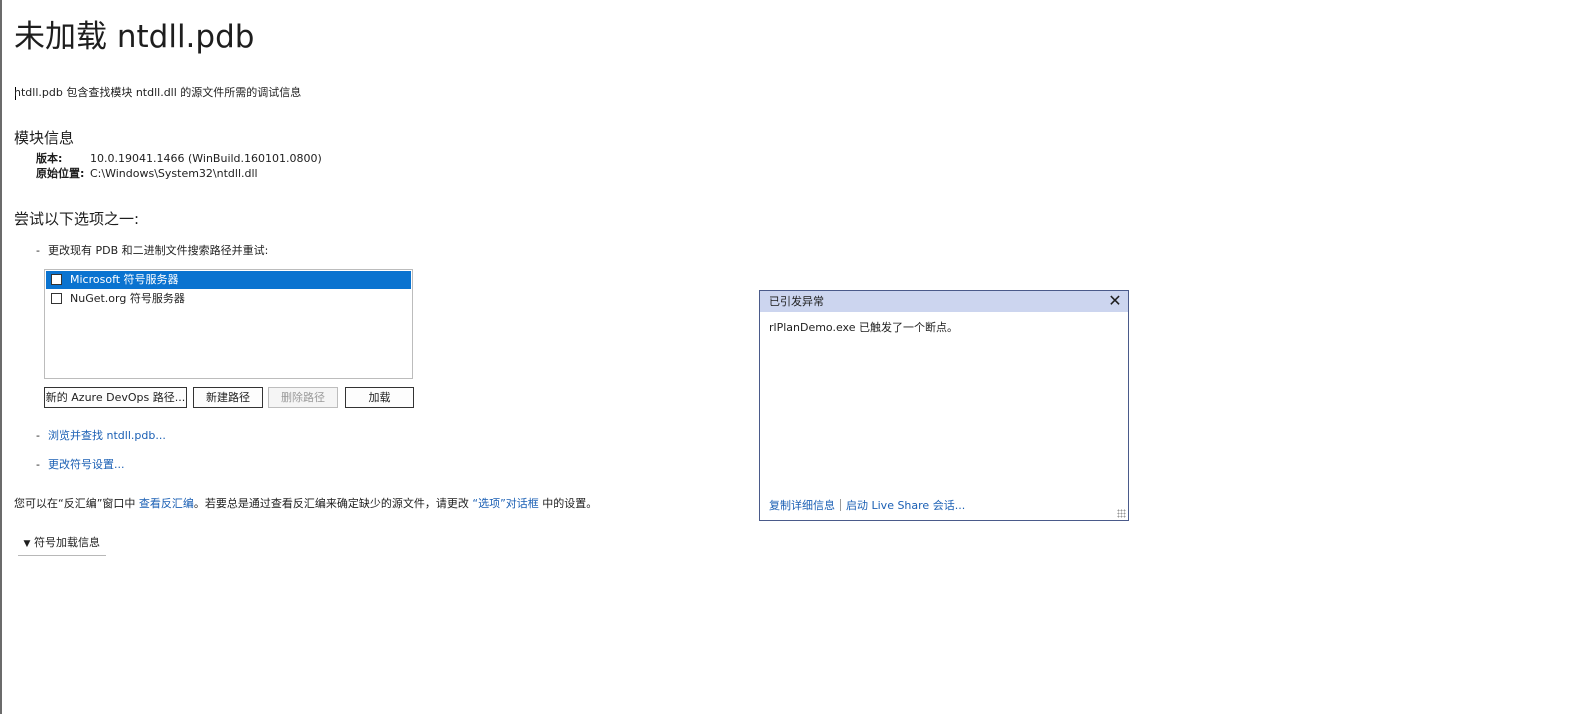  Describe the element at coordinates (505, 503) in the screenshot. I see `options-dialog-link: “选项”对话框` at that location.